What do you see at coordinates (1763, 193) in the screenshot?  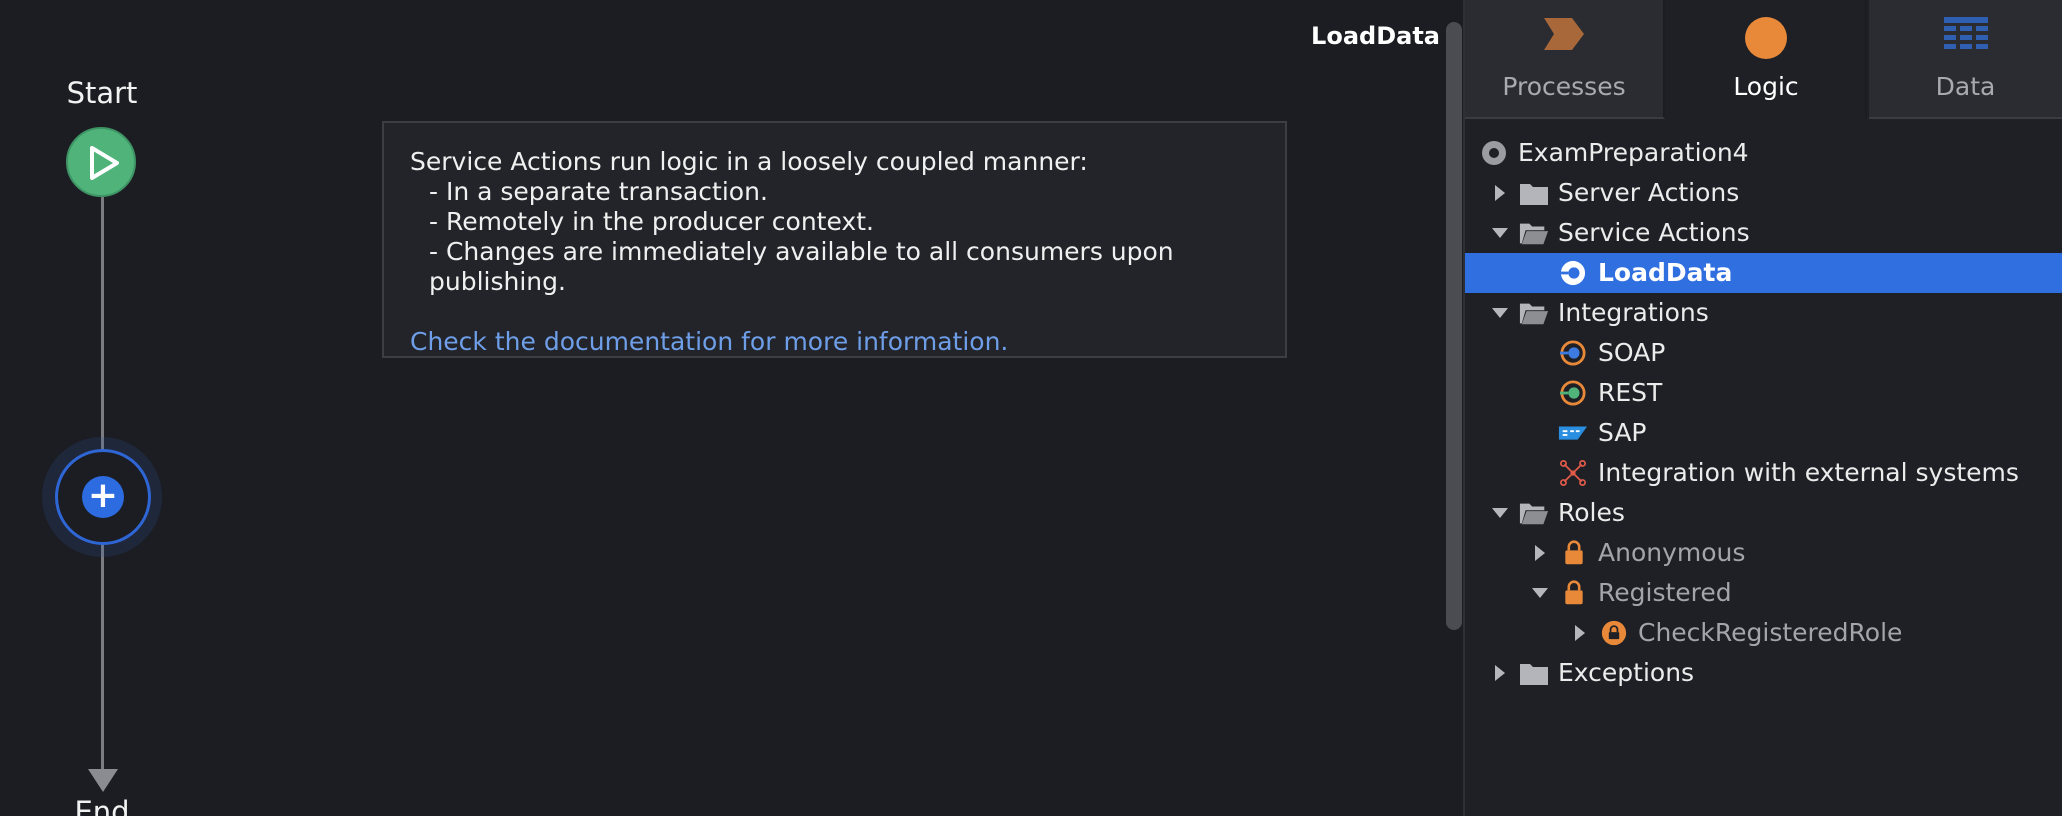 I see `tree-item-server-actions: Server Actions` at bounding box center [1763, 193].